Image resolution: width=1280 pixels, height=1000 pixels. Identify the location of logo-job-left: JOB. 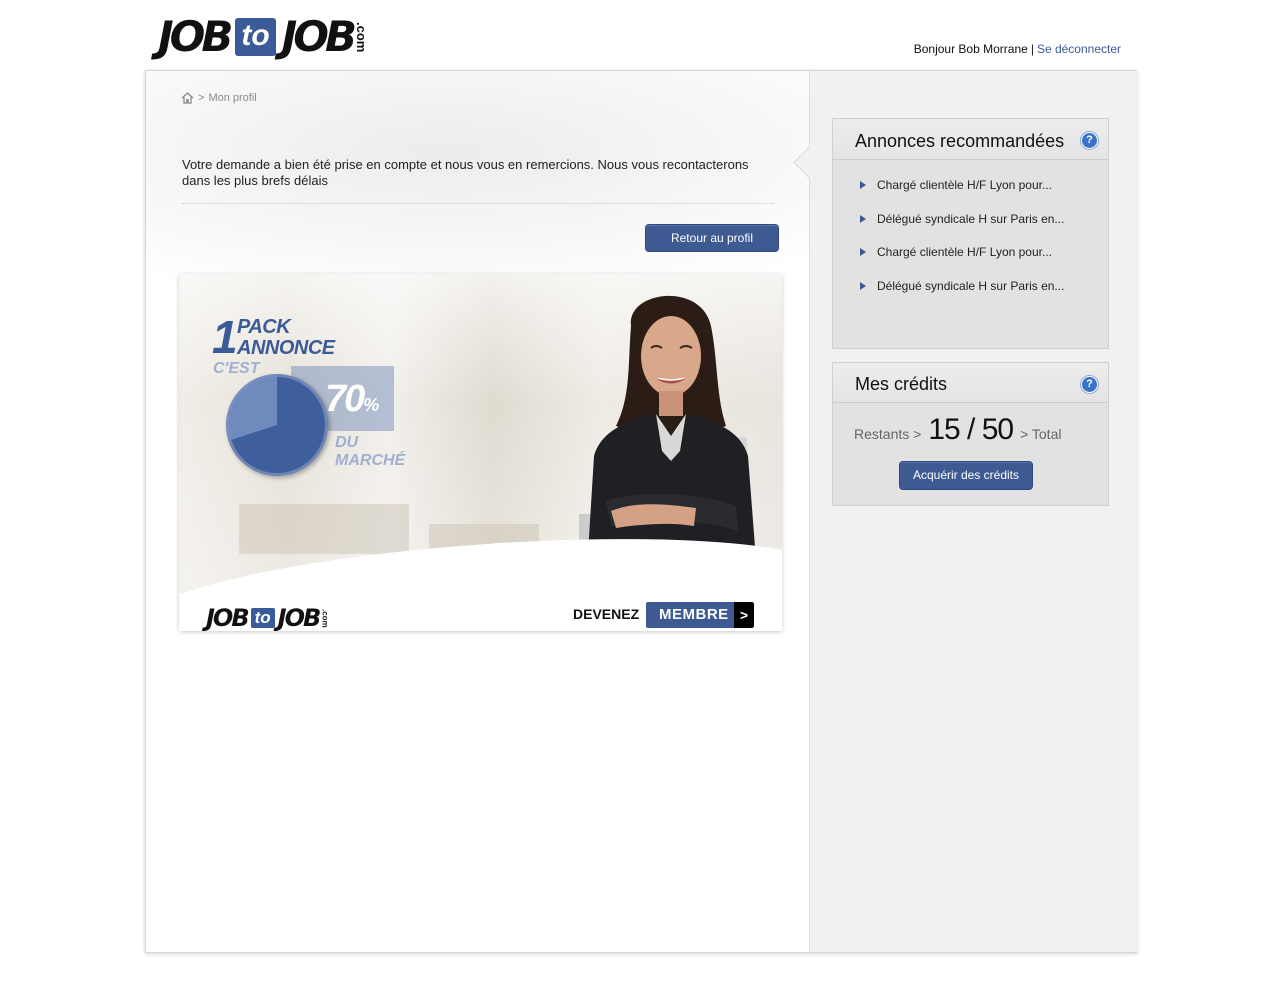
(195, 36).